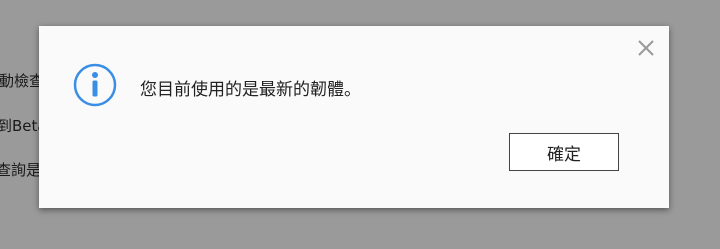  Describe the element at coordinates (646, 48) in the screenshot. I see `close-icon` at that location.